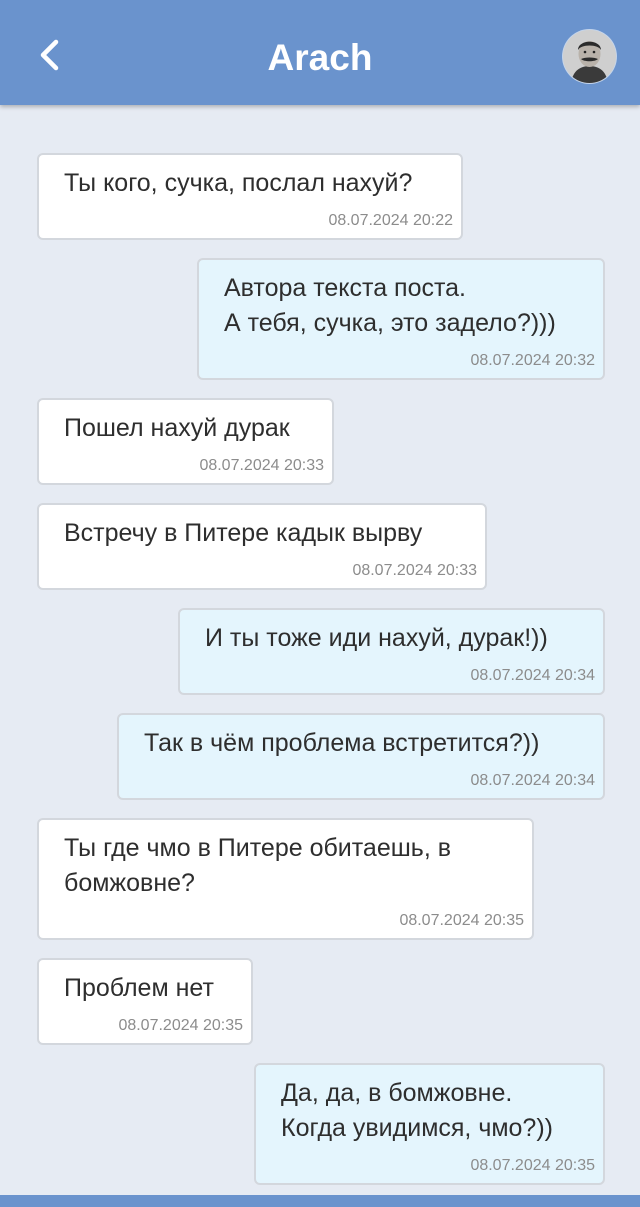 The width and height of the screenshot is (640, 1207). I want to click on back-button, so click(52, 55).